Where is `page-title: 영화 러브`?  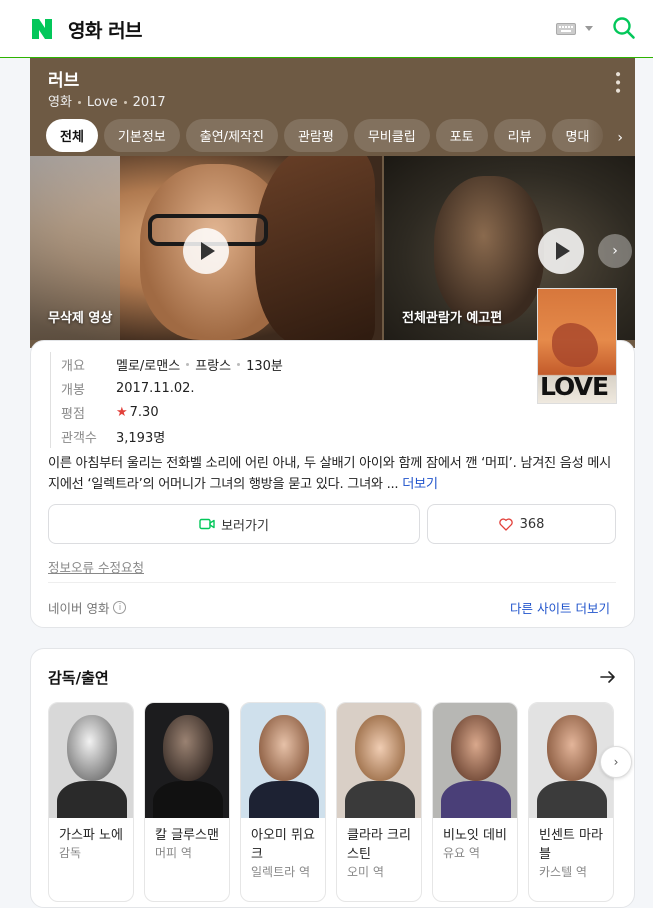 page-title: 영화 러브 is located at coordinates (105, 31).